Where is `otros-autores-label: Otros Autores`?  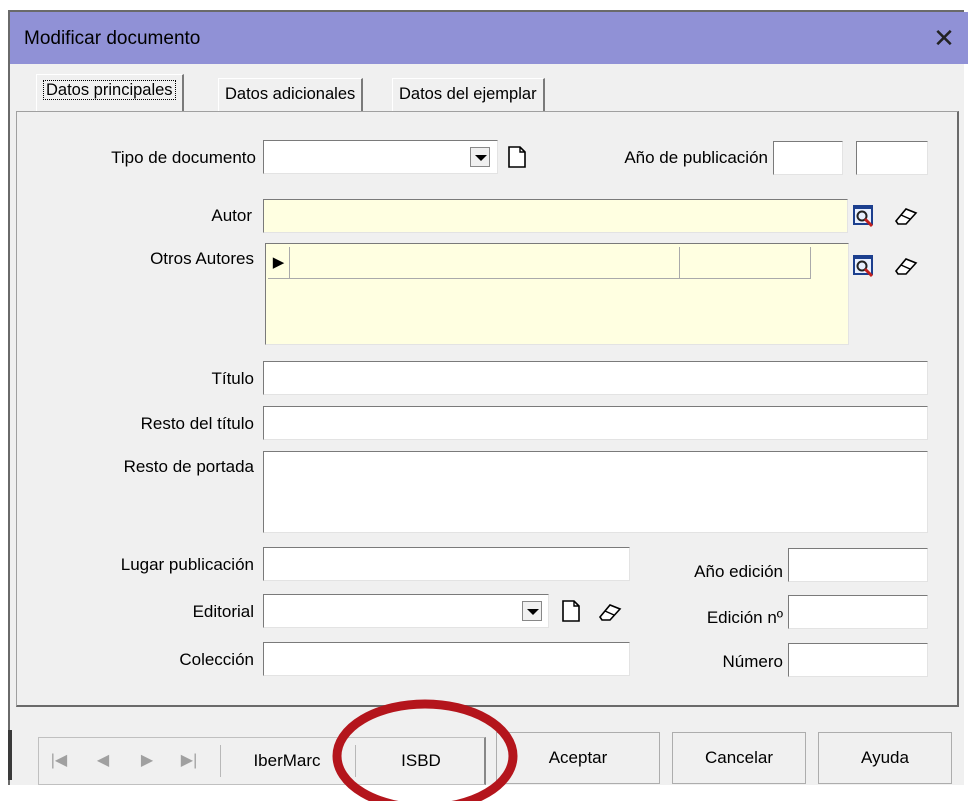
otros-autores-label: Otros Autores is located at coordinates (202, 258).